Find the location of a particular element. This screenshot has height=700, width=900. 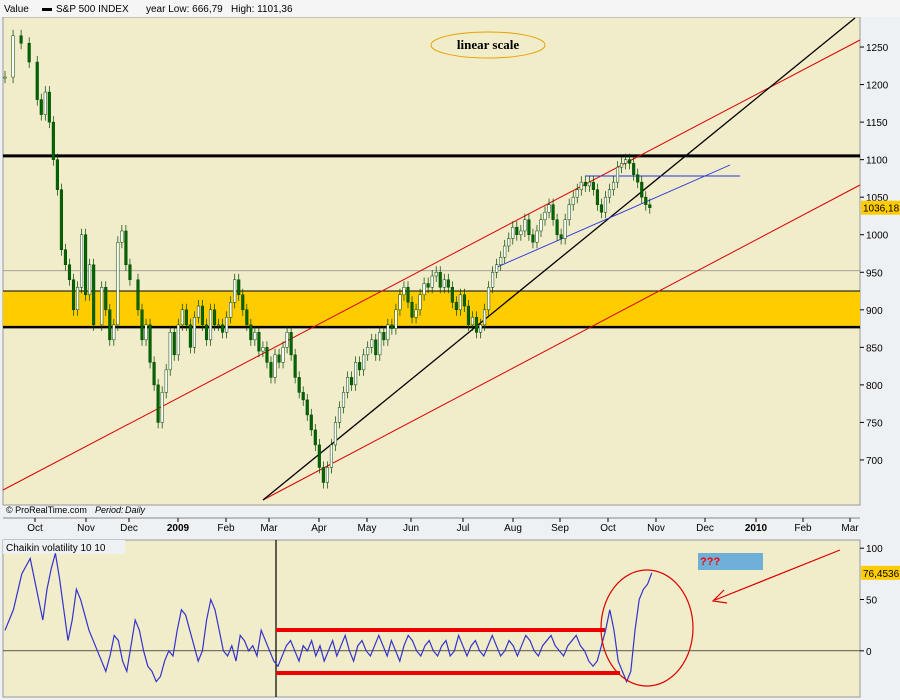

year-low-label: year Low: 666,79 is located at coordinates (184, 9).